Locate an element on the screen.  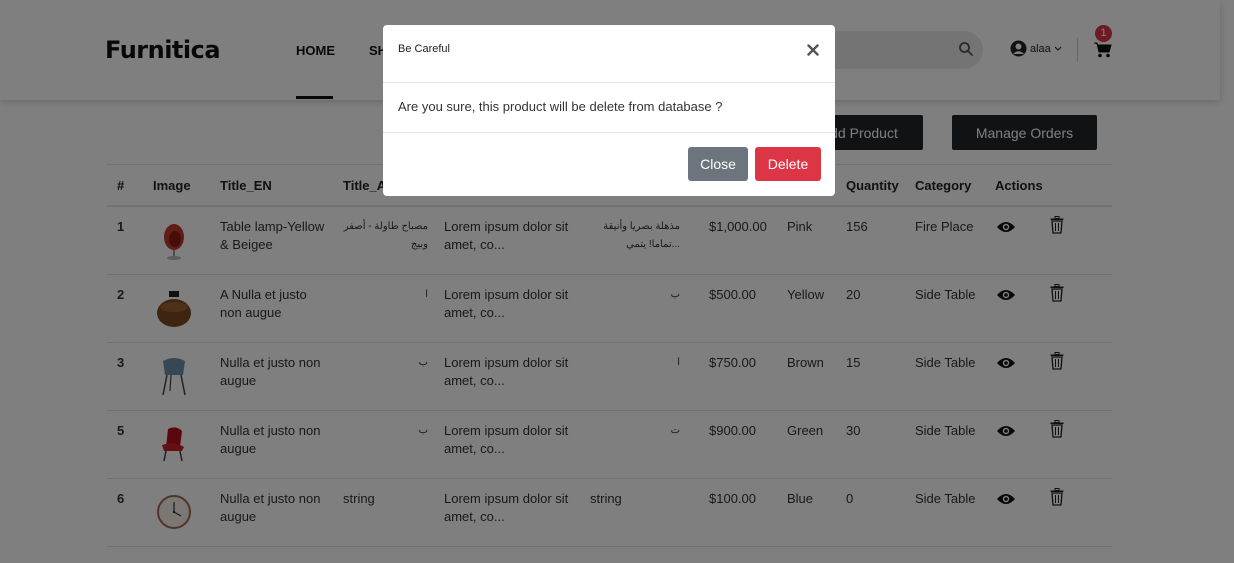
close-button: Close is located at coordinates (718, 164).